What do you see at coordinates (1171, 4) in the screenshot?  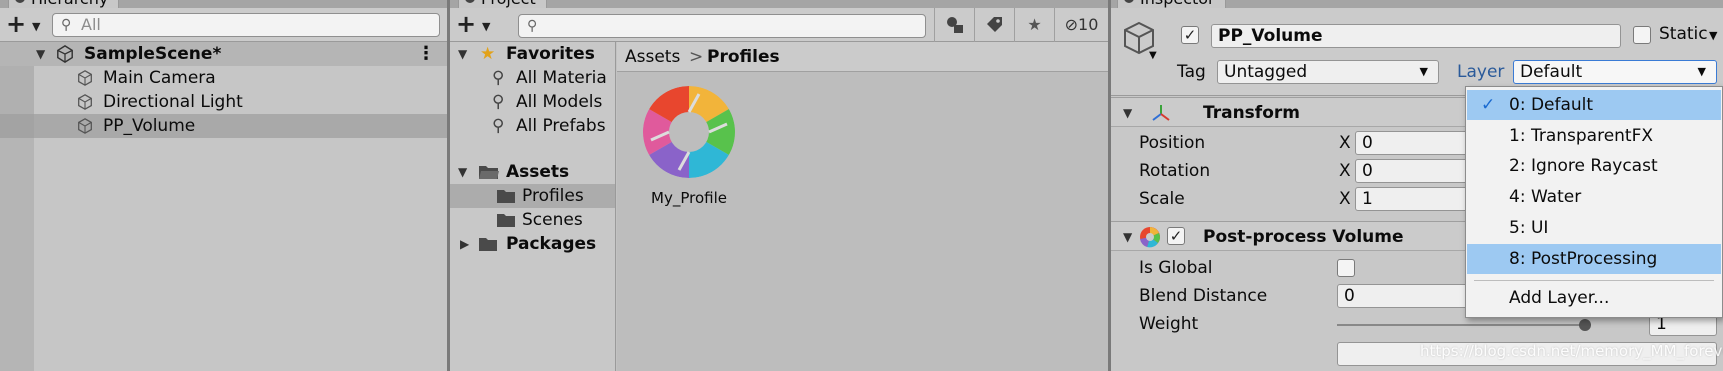 I see `inspector-tab: Inspector` at bounding box center [1171, 4].